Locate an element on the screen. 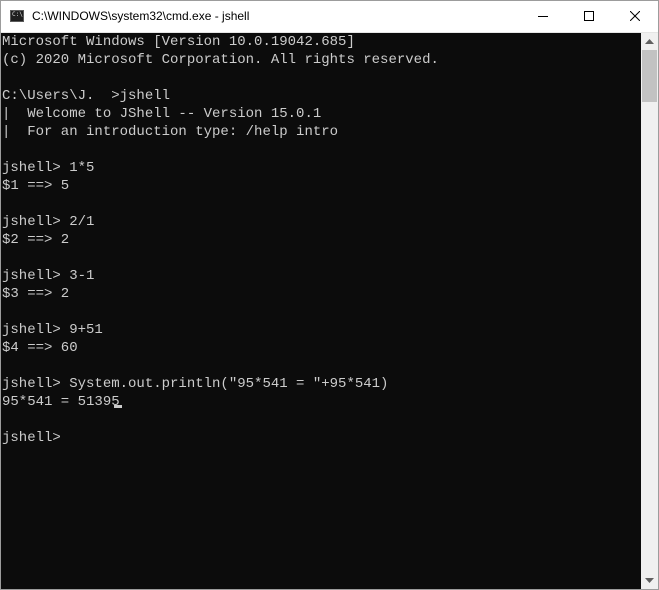  scroll-down-button is located at coordinates (649, 580).